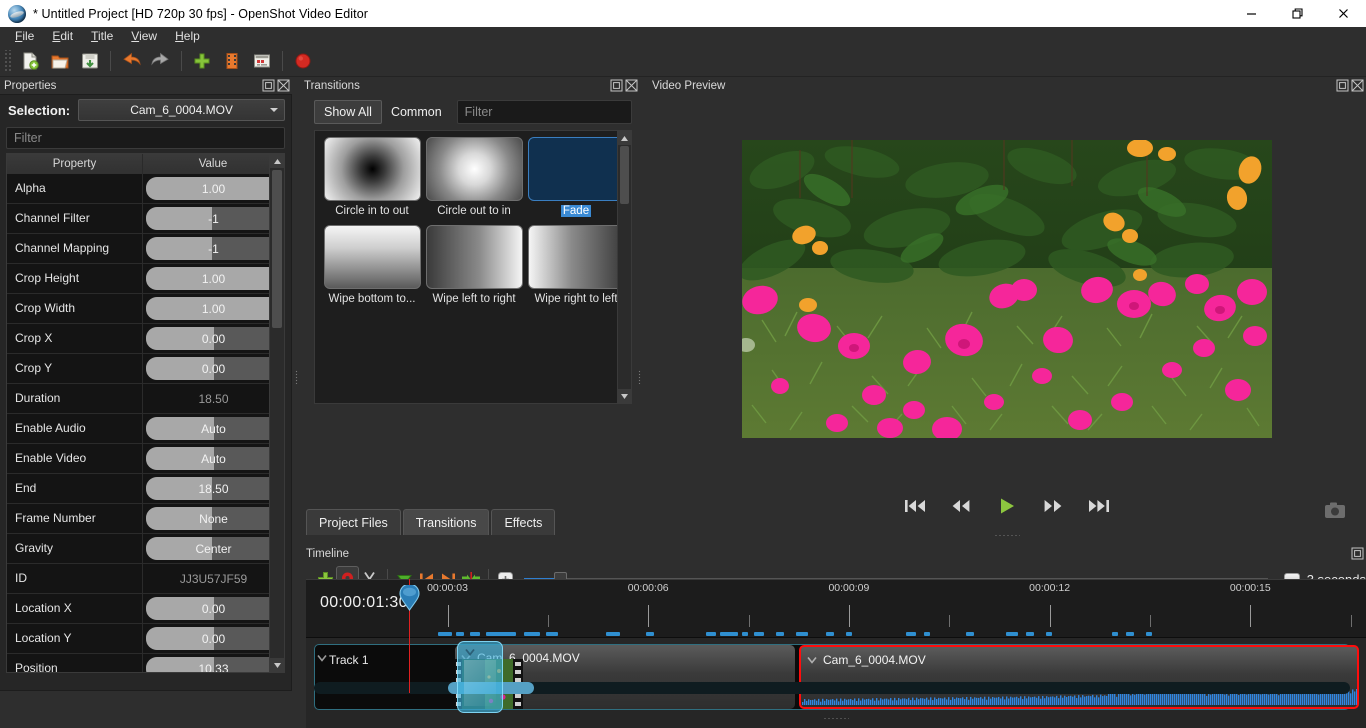 The image size is (1366, 728). I want to click on playhead-line, so click(409, 636).